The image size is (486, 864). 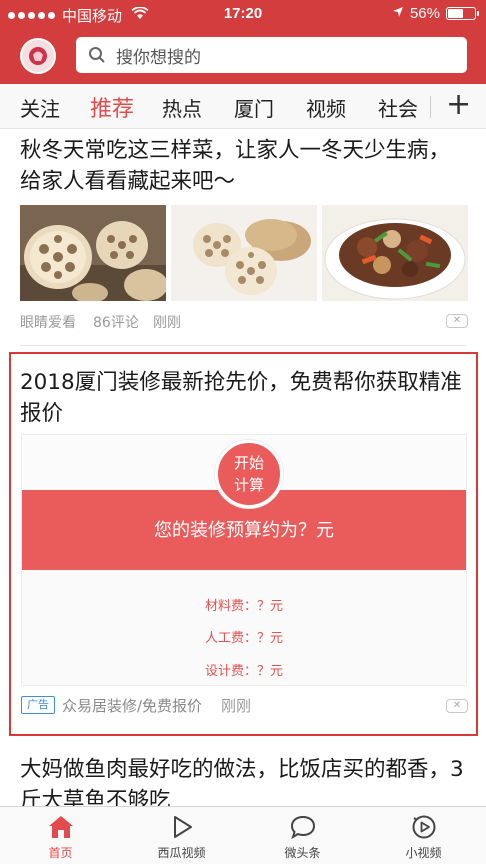 What do you see at coordinates (112, 107) in the screenshot?
I see `tab-recommended: 推荐` at bounding box center [112, 107].